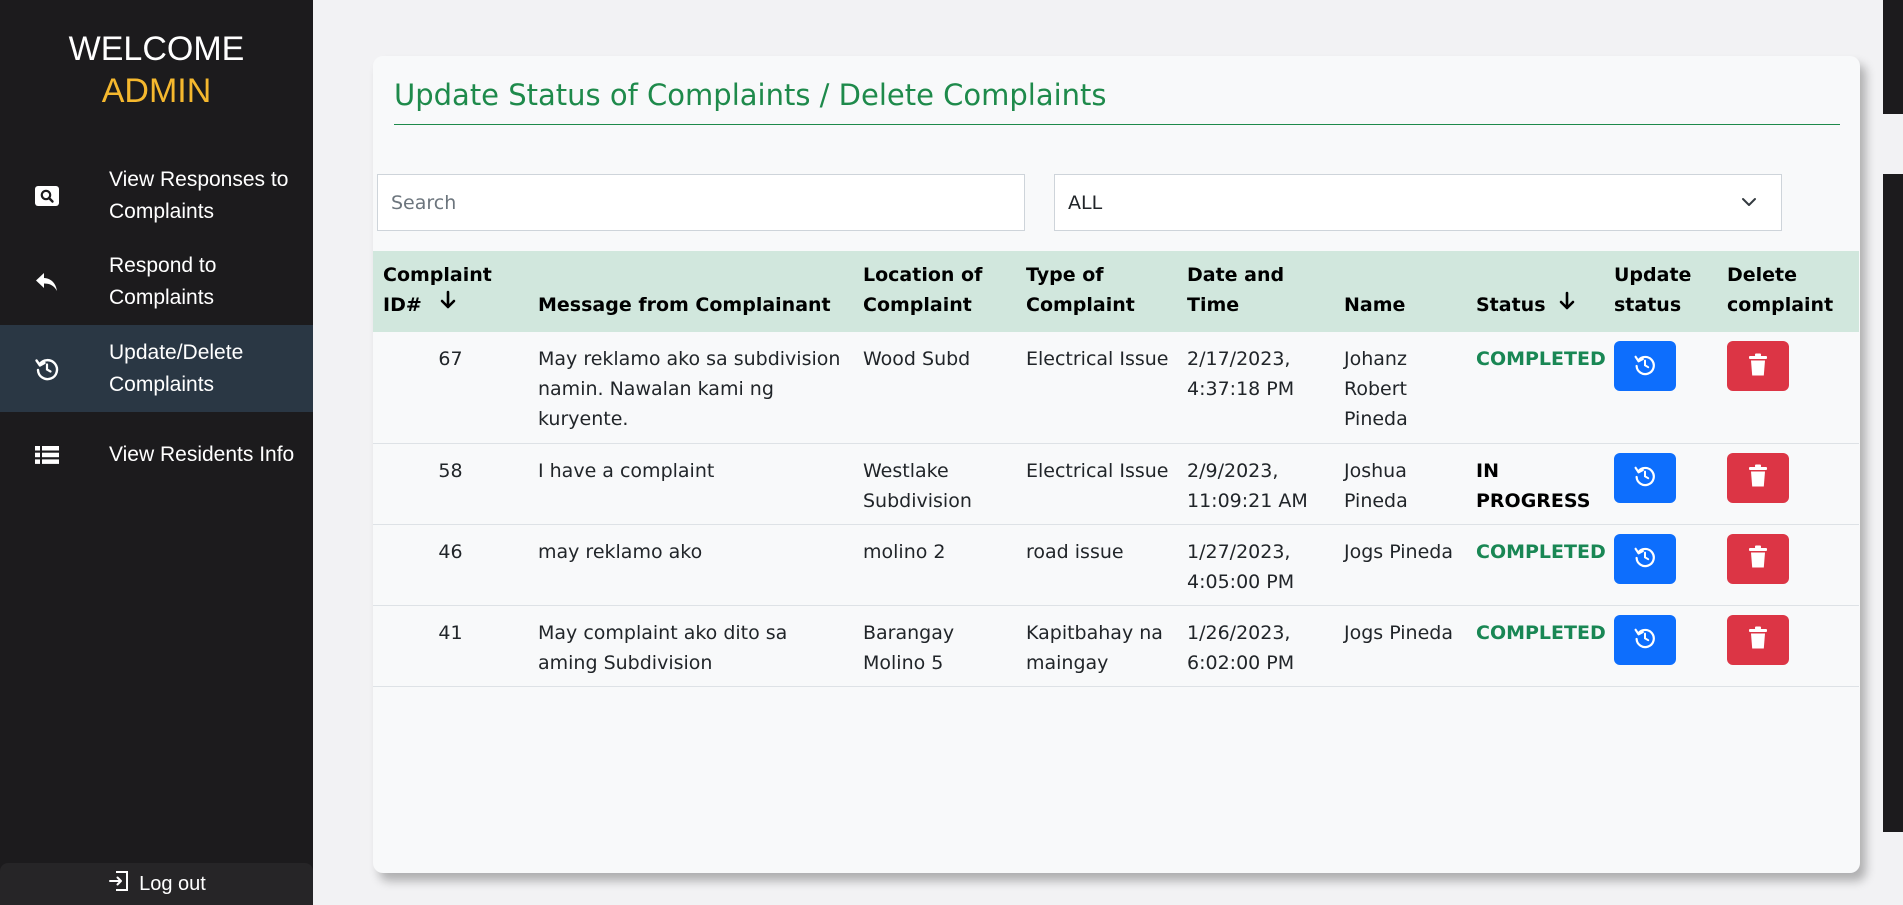  Describe the element at coordinates (1535, 484) in the screenshot. I see `cell-status: IN PROGRESS` at that location.